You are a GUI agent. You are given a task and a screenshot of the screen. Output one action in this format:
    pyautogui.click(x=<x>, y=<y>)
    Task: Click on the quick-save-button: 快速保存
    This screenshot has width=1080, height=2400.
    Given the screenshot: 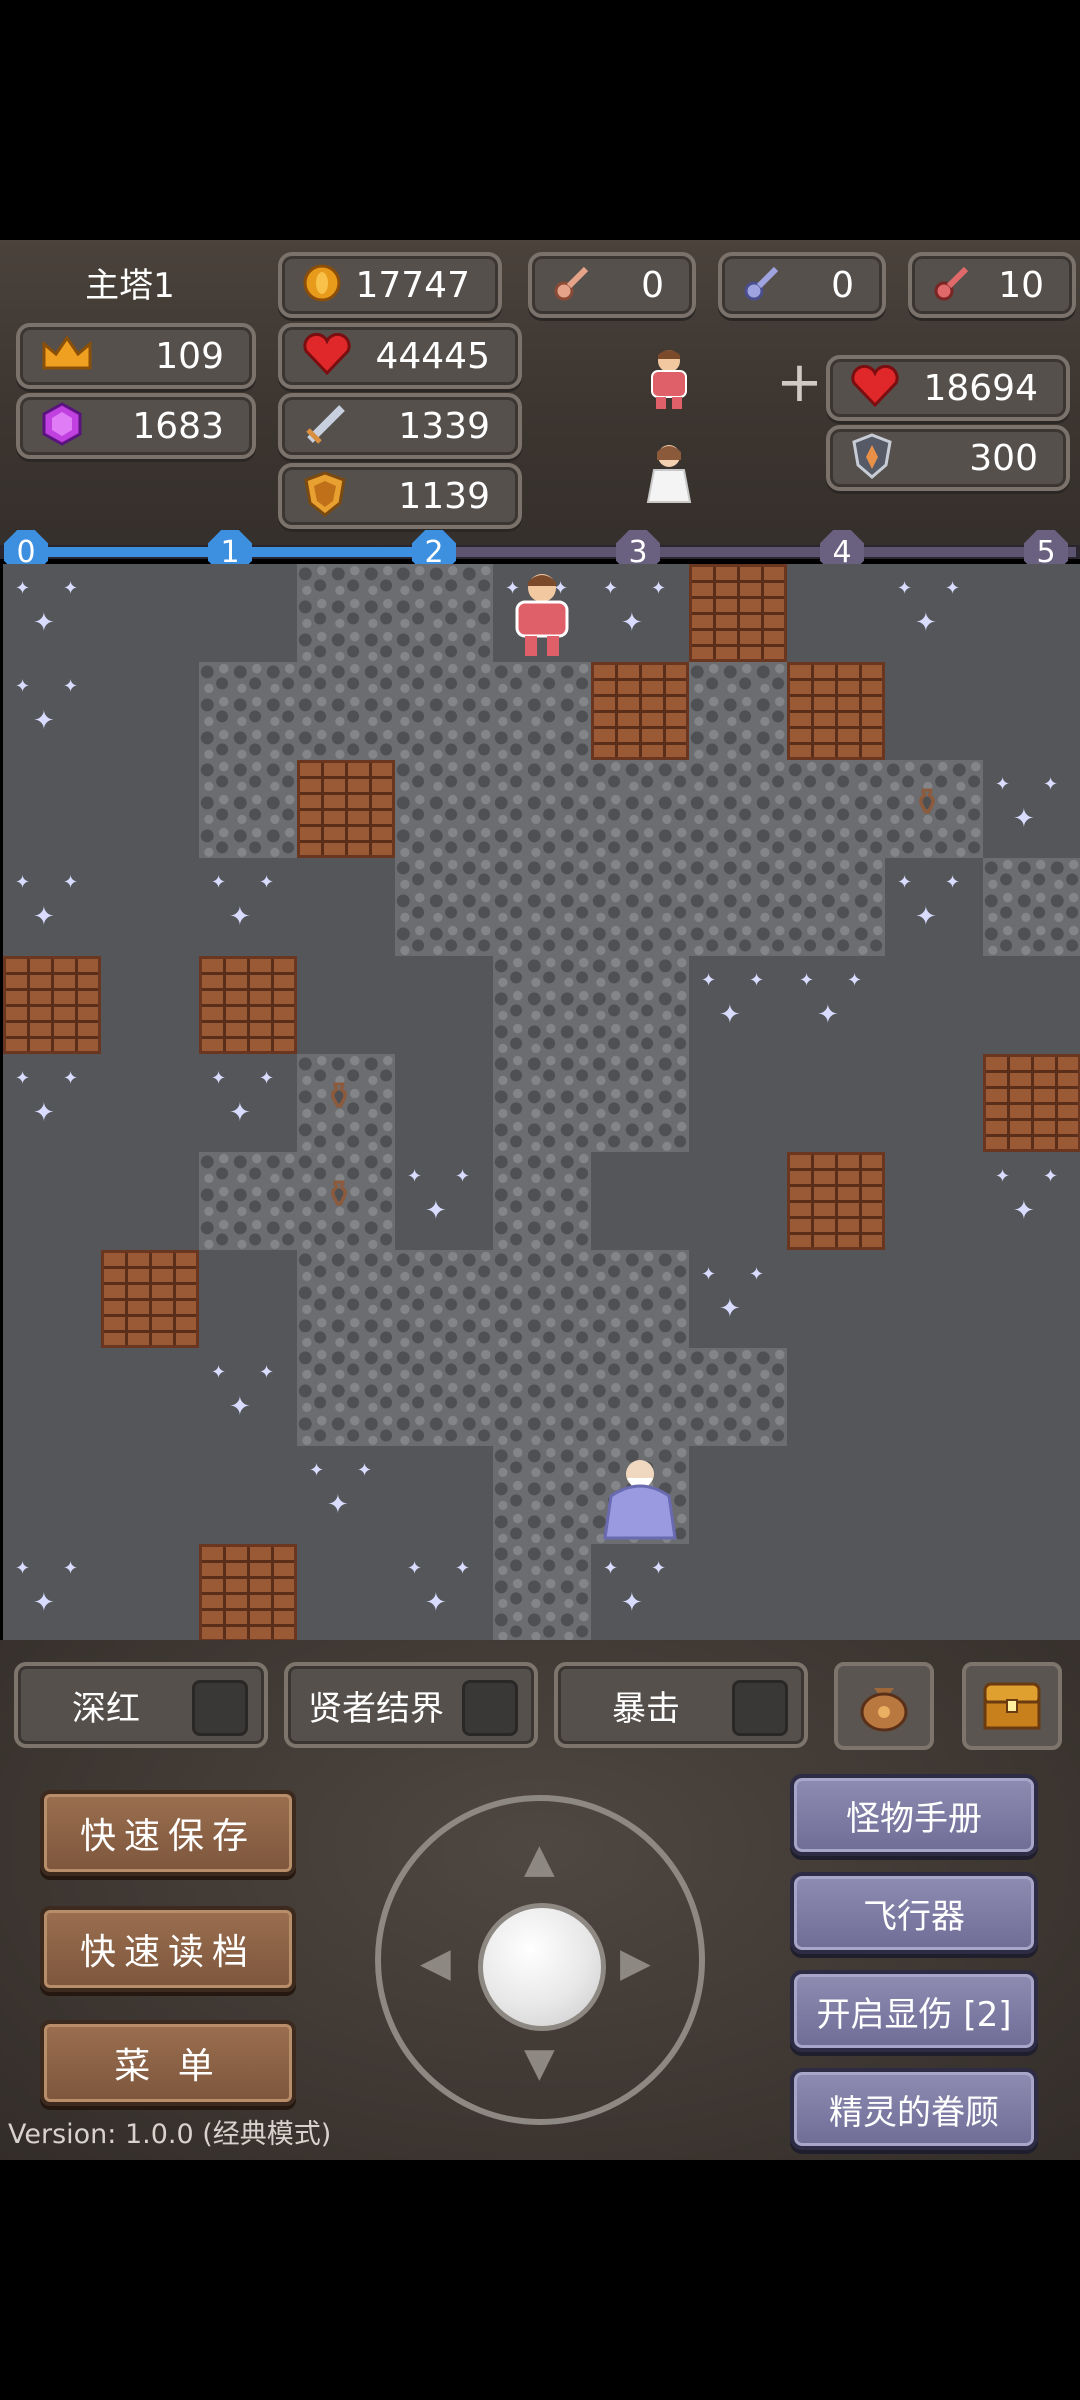 What is the action you would take?
    pyautogui.click(x=168, y=1833)
    